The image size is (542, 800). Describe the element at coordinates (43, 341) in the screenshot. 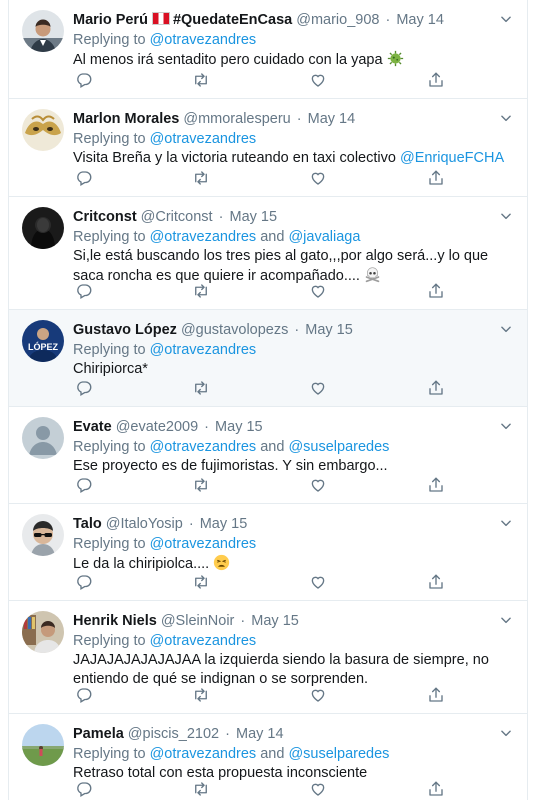

I see `avatar: LÓPEZ` at that location.